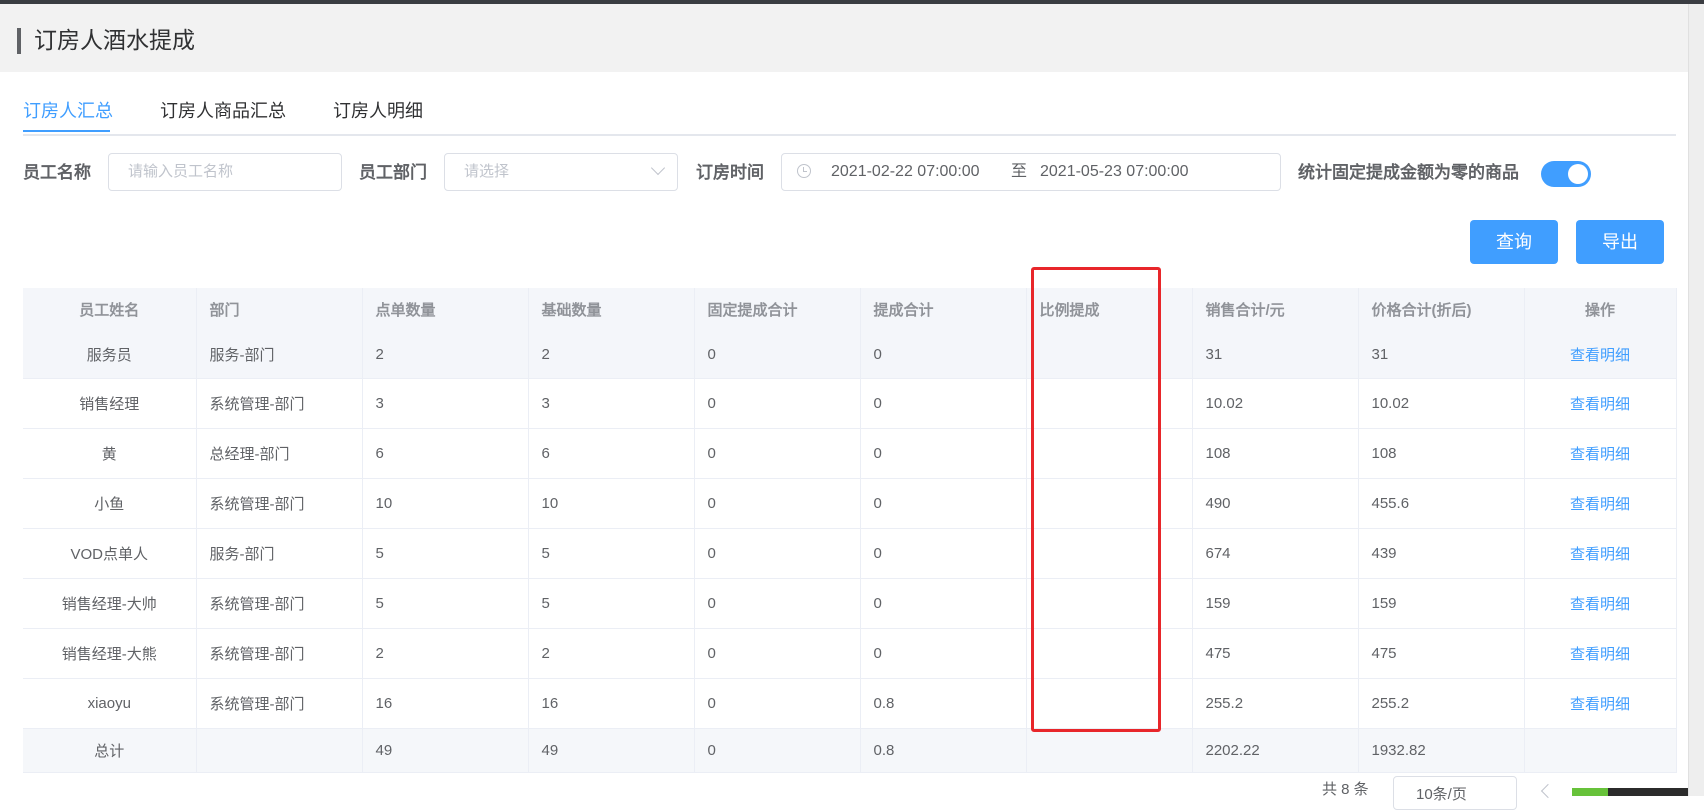 The width and height of the screenshot is (1704, 810). Describe the element at coordinates (777, 309) in the screenshot. I see `header-fixed-commission-total: 固定提成合计` at that location.